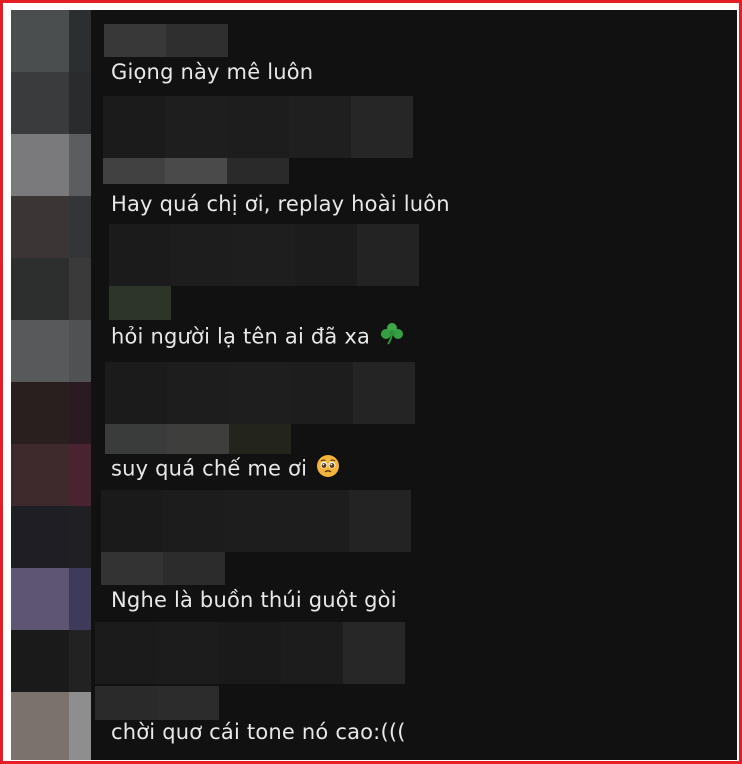 Image resolution: width=742 pixels, height=764 pixels. I want to click on comment-text: Giọng này mê luôn, so click(212, 72).